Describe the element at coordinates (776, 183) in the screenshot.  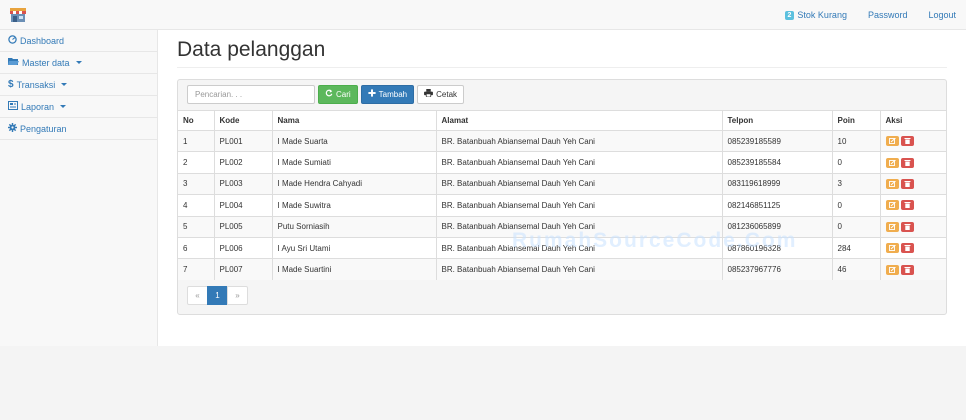
I see `row-telpon-cell: 083119618999` at that location.